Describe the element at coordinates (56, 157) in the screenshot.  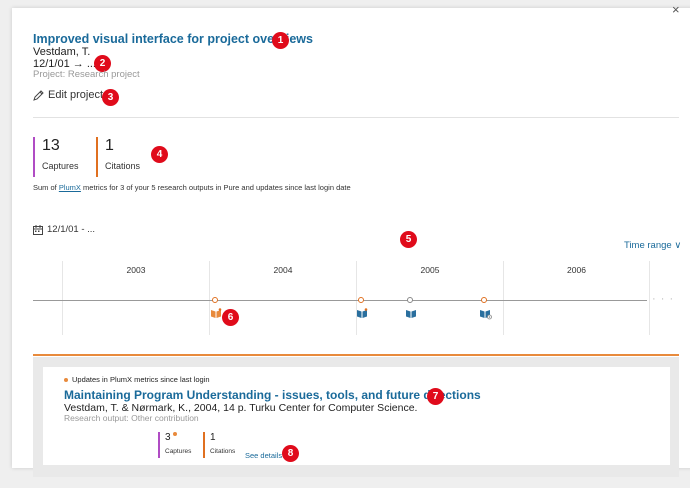
I see `captures-metric: 13 Captures` at that location.